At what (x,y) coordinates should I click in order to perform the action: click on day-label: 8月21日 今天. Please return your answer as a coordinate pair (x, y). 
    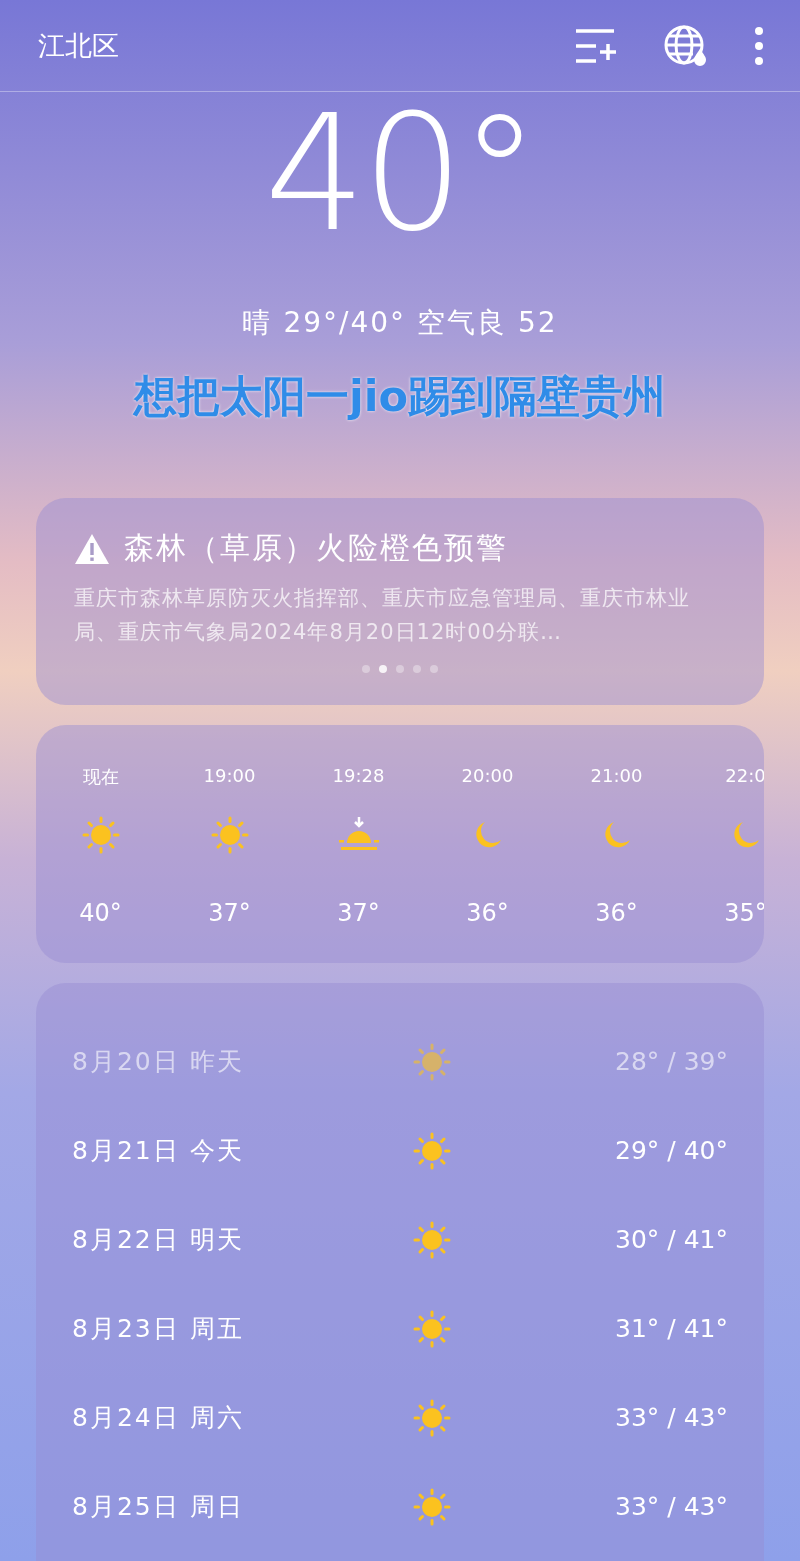
    Looking at the image, I should click on (158, 1151).